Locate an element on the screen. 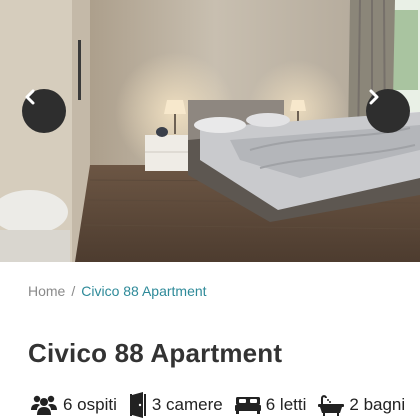  amenity-bathrooms: 2 bagni is located at coordinates (361, 405).